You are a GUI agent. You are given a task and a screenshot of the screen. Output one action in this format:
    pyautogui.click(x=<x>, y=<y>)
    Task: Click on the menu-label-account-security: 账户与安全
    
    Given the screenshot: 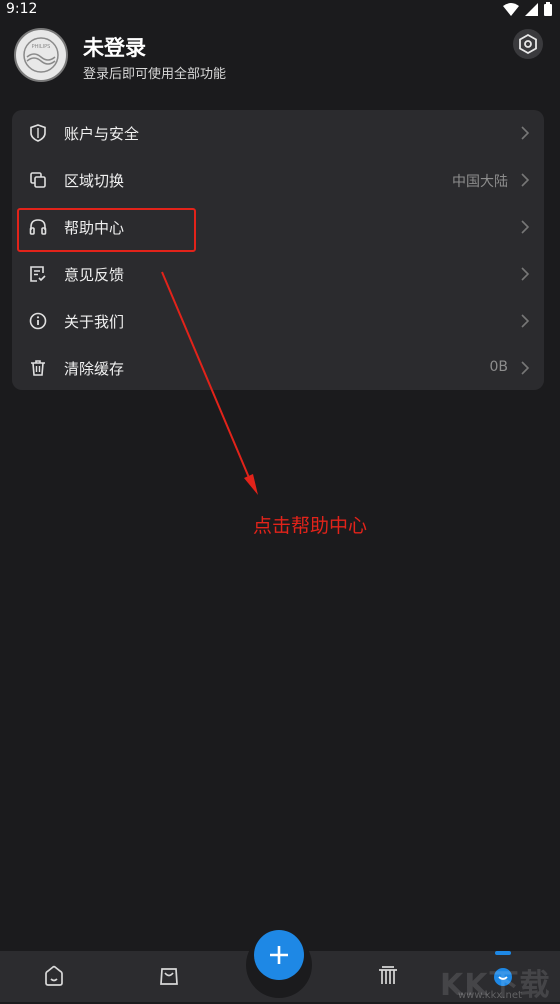 What is the action you would take?
    pyautogui.click(x=102, y=134)
    